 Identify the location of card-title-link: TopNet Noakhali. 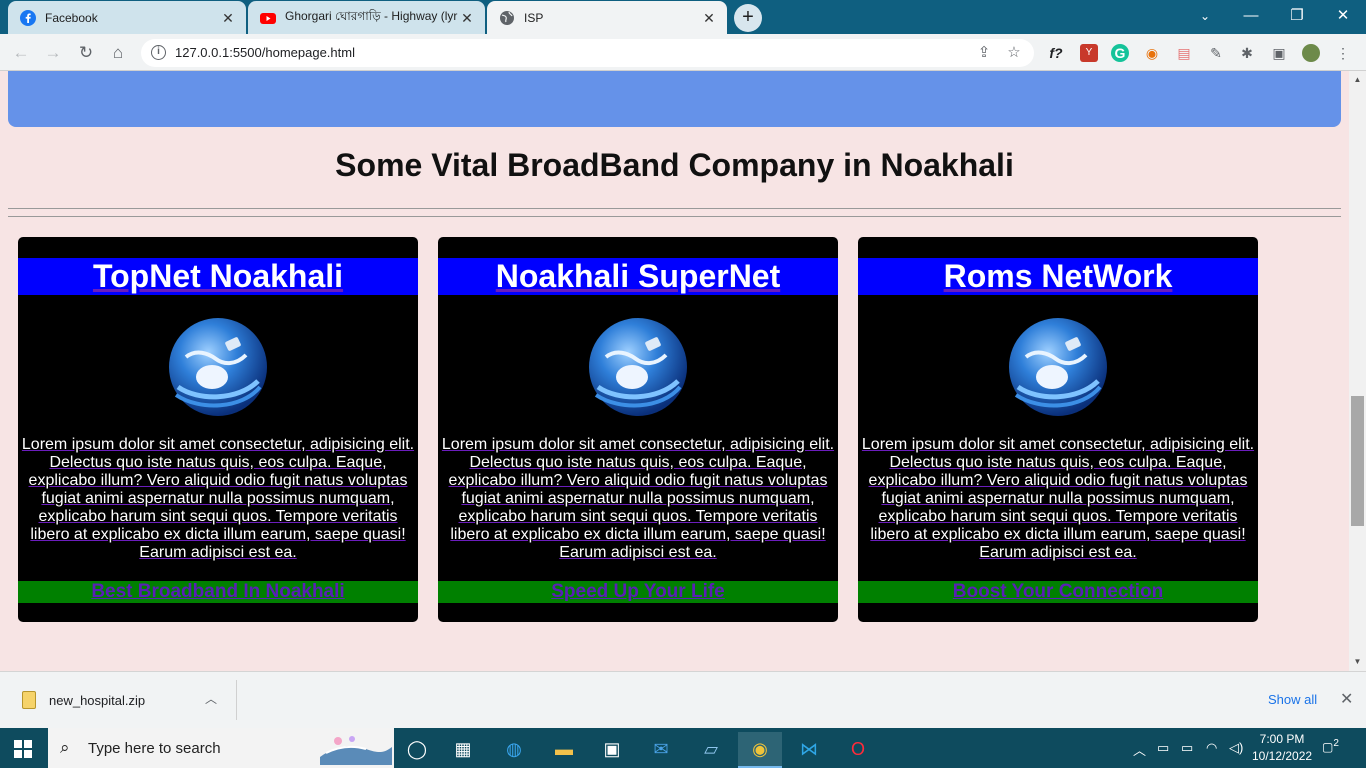
(218, 276).